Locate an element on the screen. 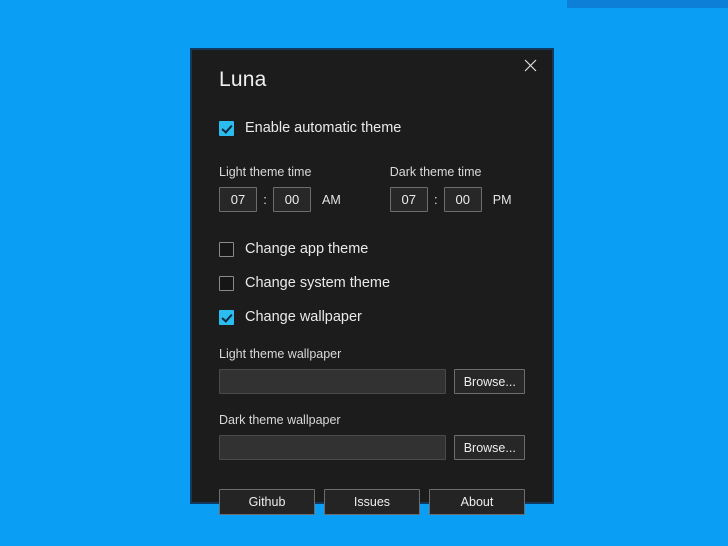 This screenshot has width=728, height=546. change-wallpaper-label: Change wallpaper is located at coordinates (303, 316).